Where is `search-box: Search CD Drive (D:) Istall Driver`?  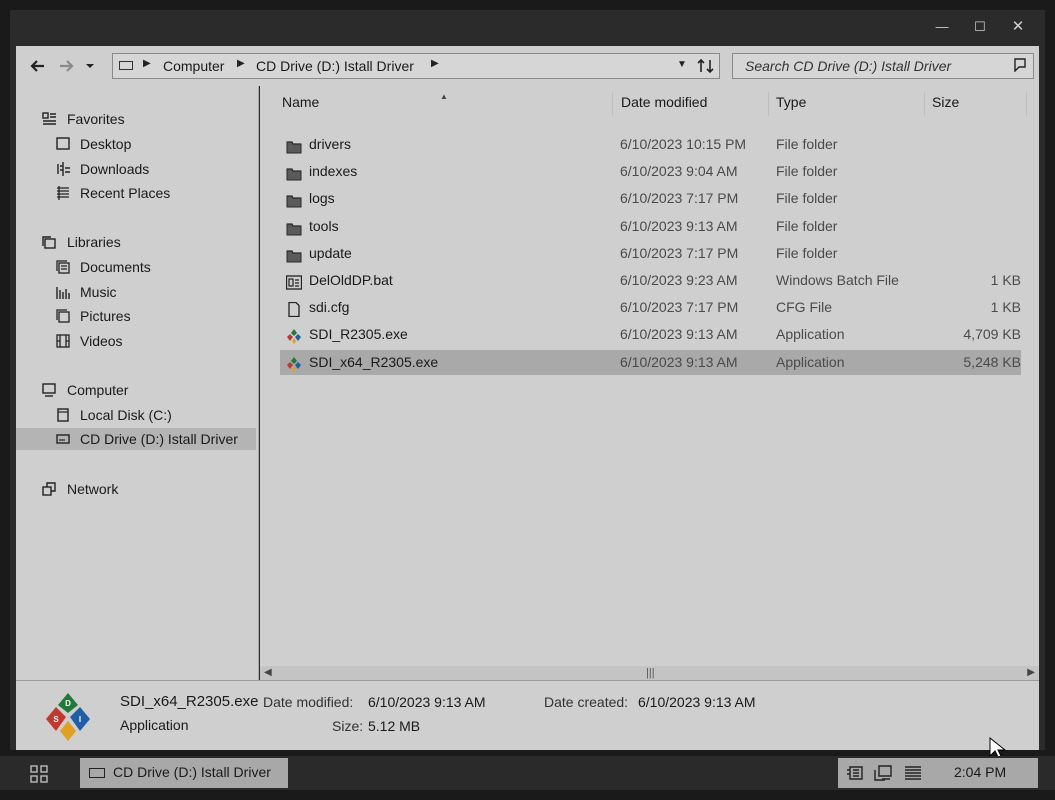
search-box: Search CD Drive (D:) Istall Driver is located at coordinates (883, 66).